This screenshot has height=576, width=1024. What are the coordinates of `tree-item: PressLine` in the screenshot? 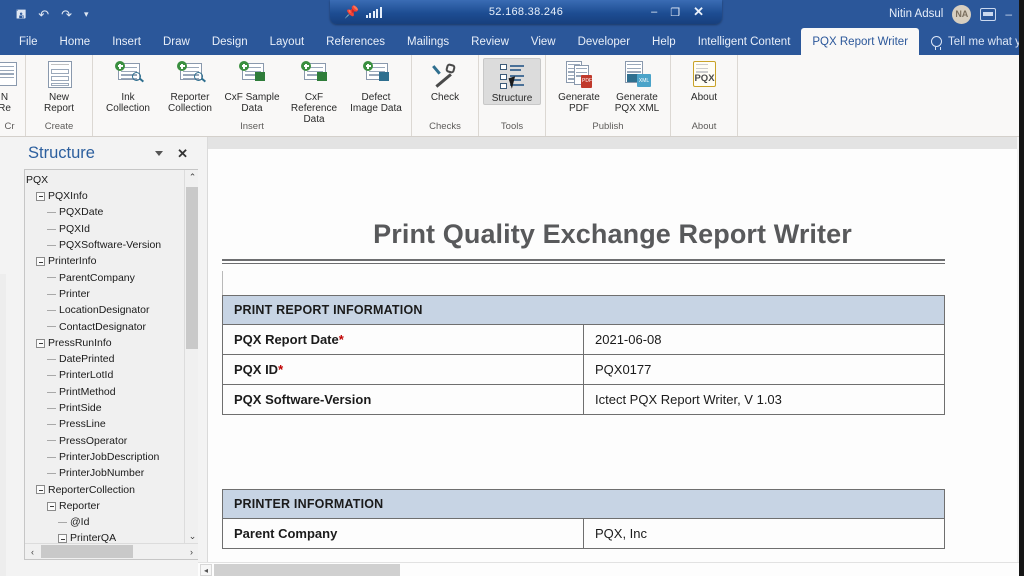 It's located at (104, 424).